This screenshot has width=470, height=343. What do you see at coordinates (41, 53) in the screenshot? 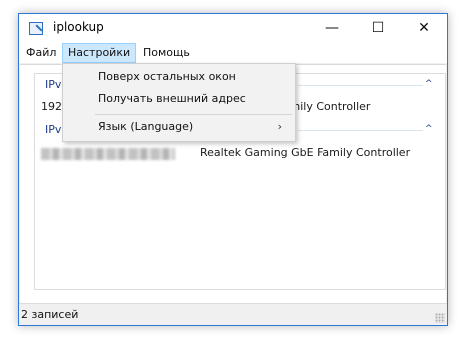
I see `menu-file: Файл` at bounding box center [41, 53].